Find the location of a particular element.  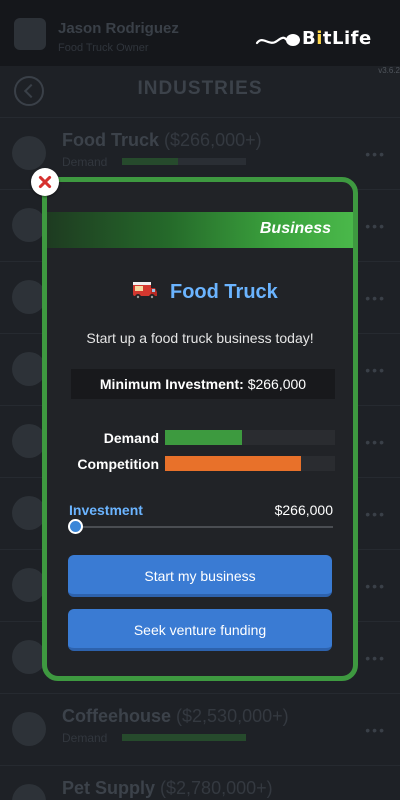

leaf-icon is located at coordinates (29, 585).